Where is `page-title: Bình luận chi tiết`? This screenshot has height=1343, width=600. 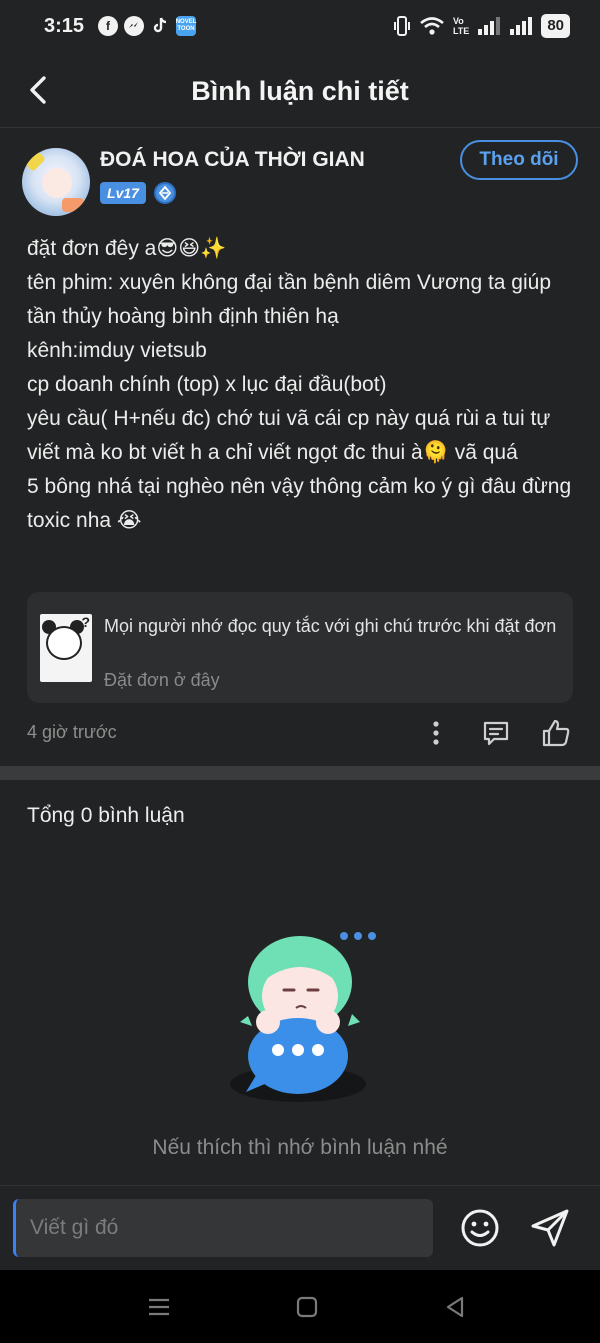 page-title: Bình luận chi tiết is located at coordinates (300, 91).